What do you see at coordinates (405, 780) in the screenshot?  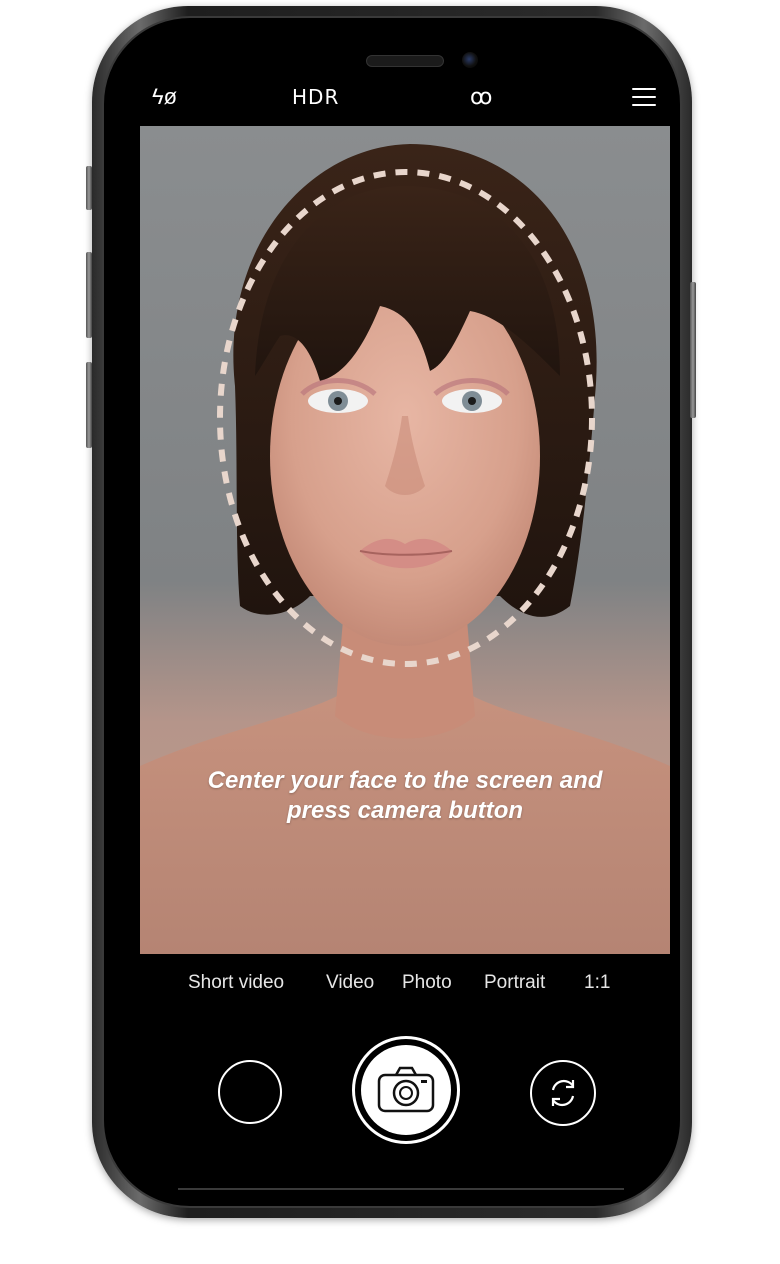 I see `instruction-line-1: Center your face to the screen and` at bounding box center [405, 780].